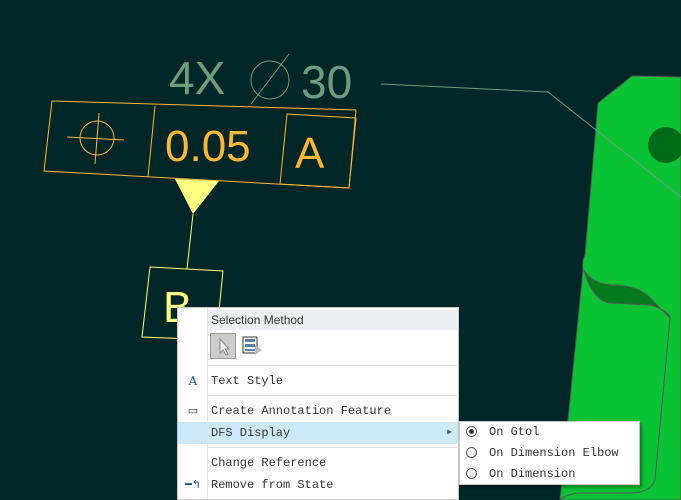 This screenshot has height=500, width=681. What do you see at coordinates (310, 153) in the screenshot?
I see `datum-reference: A` at bounding box center [310, 153].